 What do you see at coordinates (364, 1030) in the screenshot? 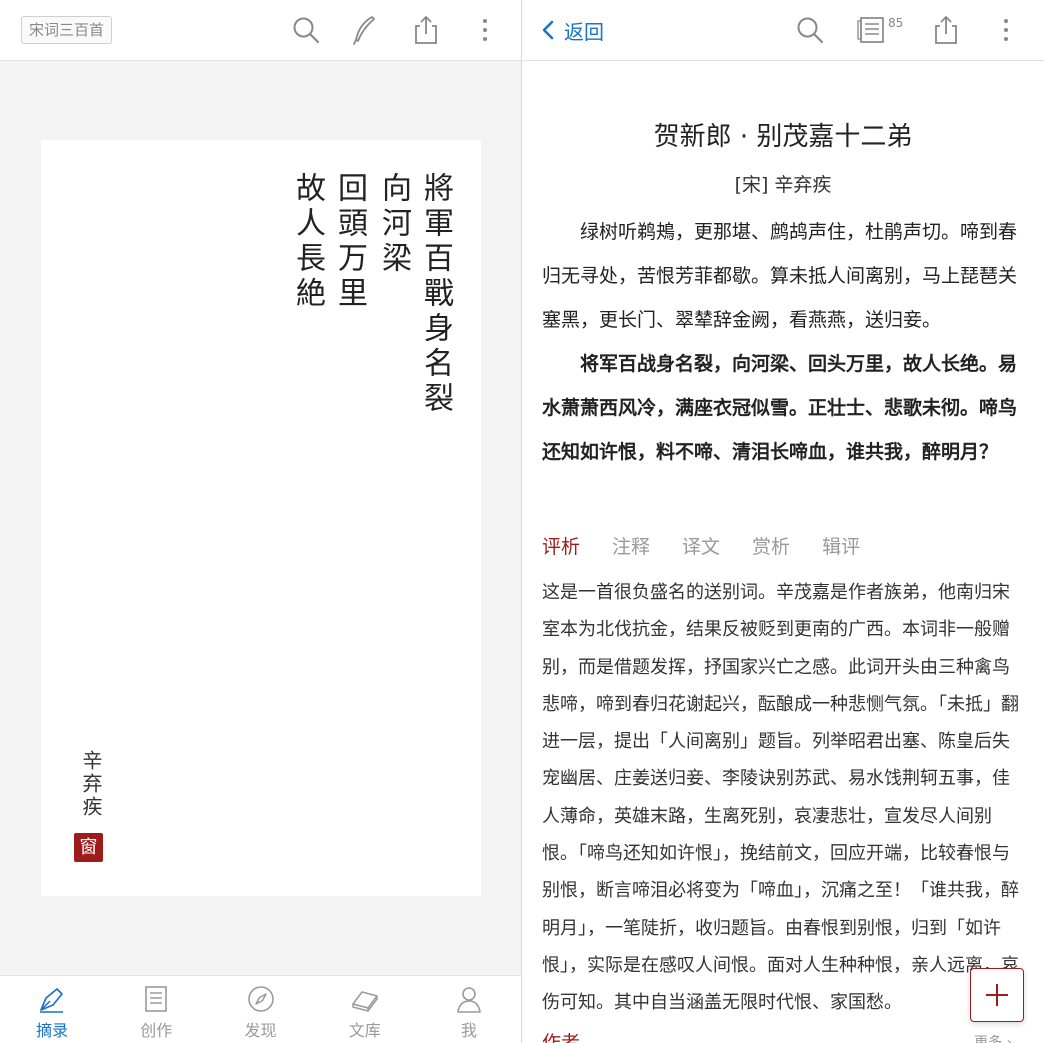
I see `nav-label: 文库` at bounding box center [364, 1030].